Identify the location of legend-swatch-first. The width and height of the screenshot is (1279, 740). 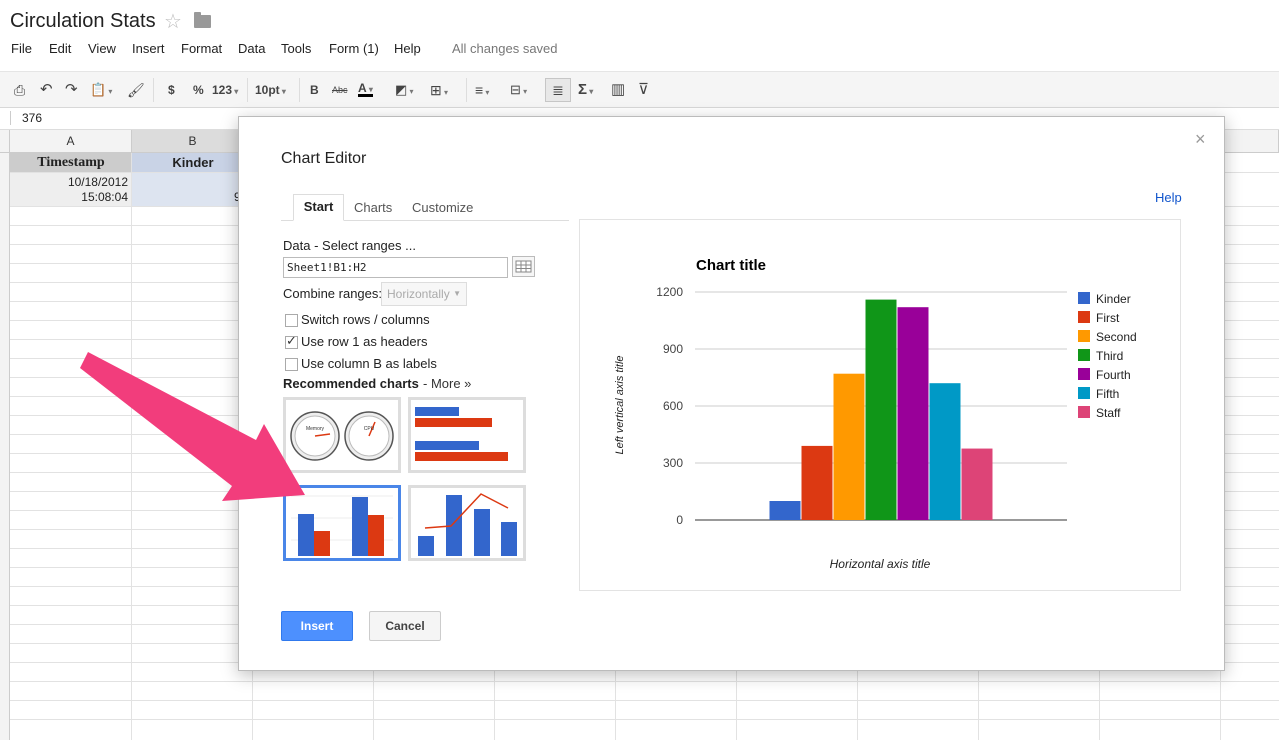
(1084, 317).